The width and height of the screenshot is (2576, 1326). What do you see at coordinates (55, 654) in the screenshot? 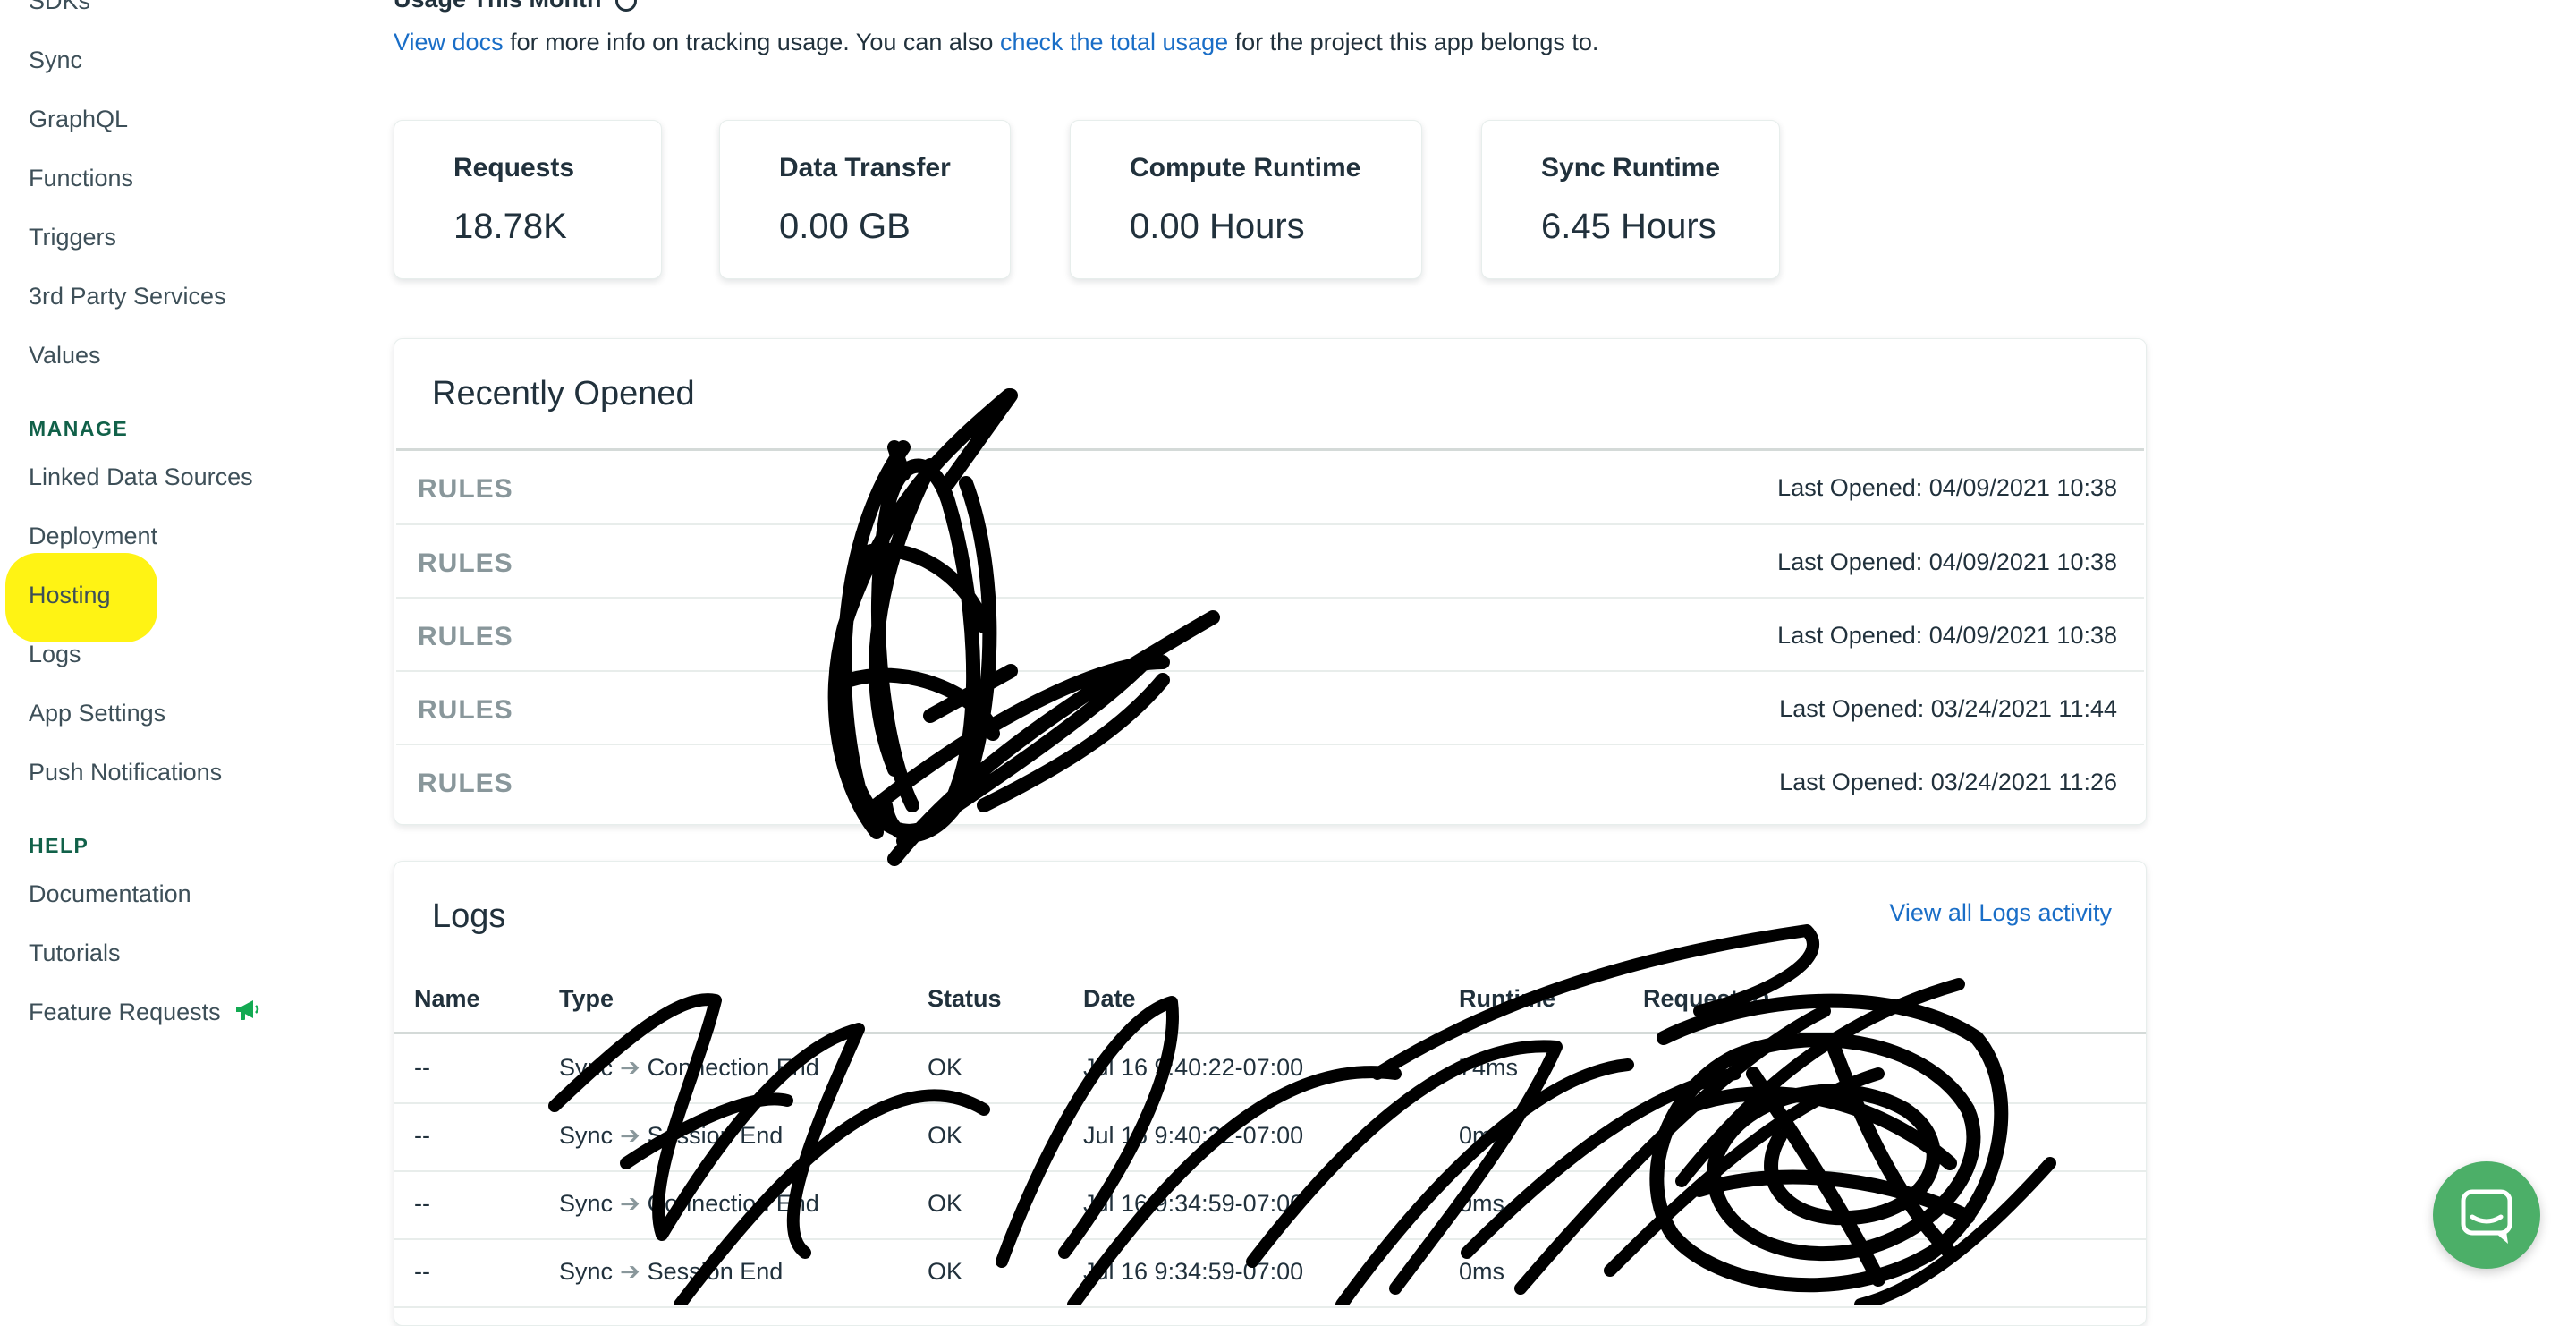
I see `sidebar-item-logs: Logs` at bounding box center [55, 654].